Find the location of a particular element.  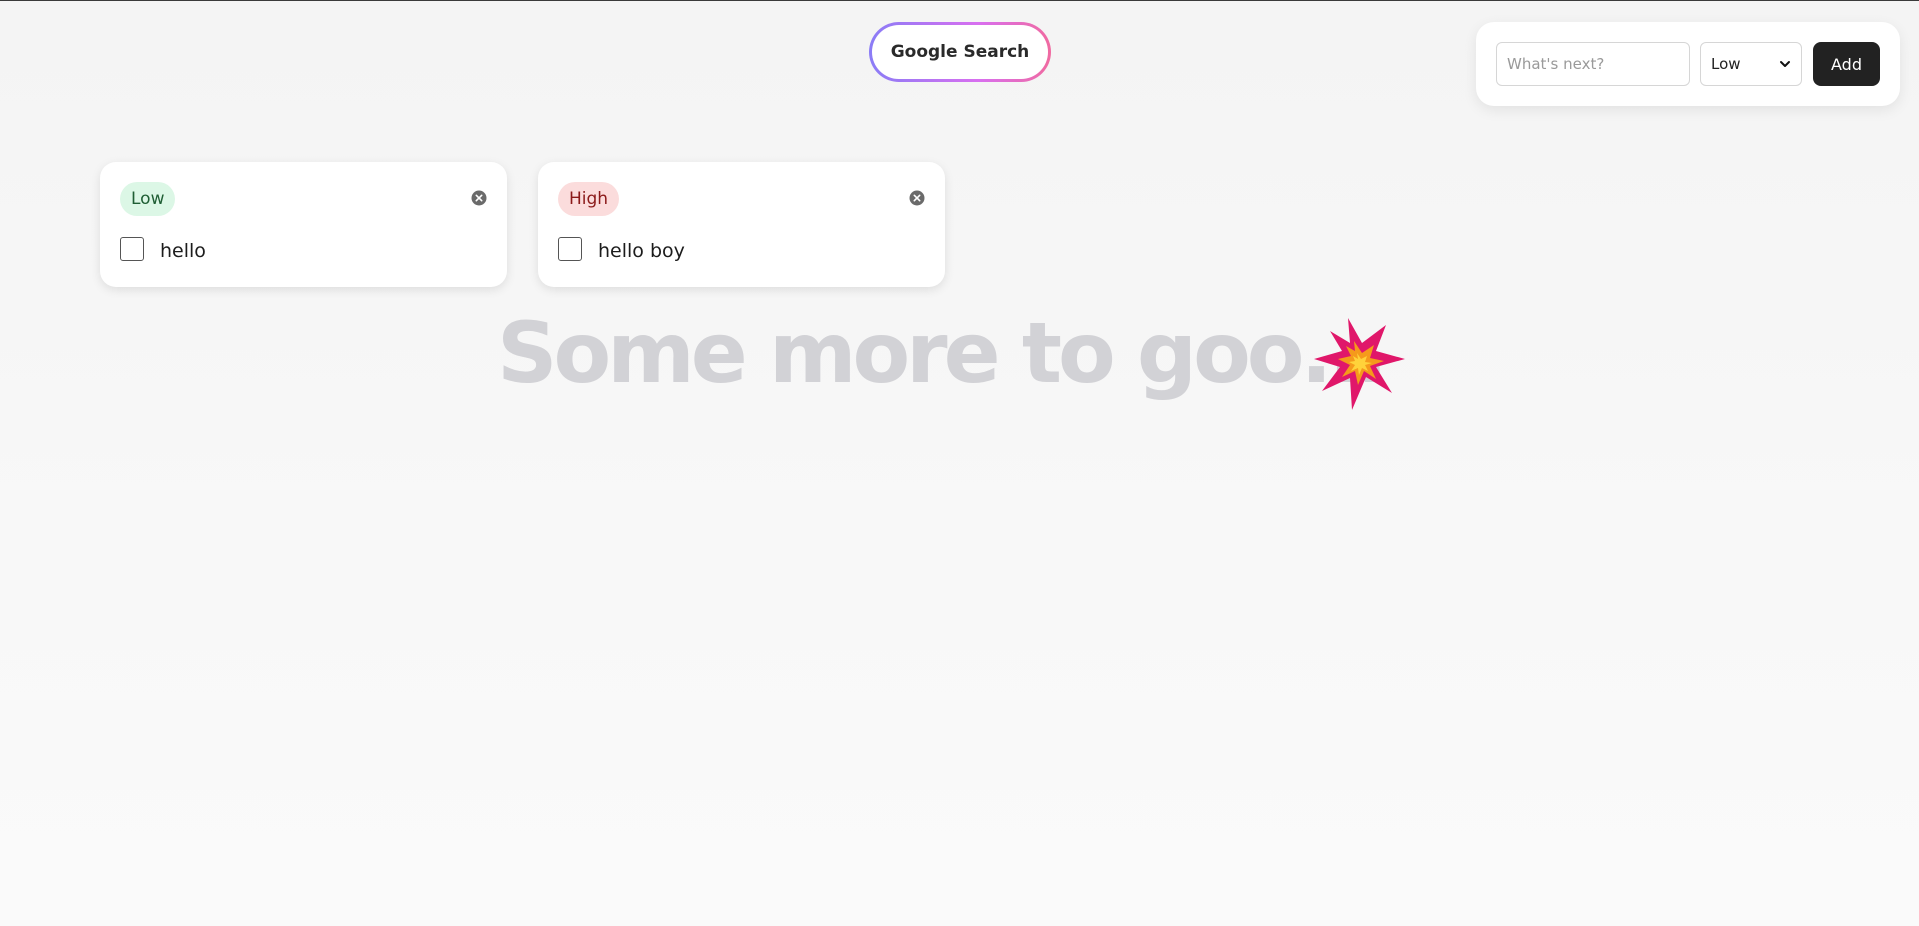

task-card: Low hello is located at coordinates (303, 224).